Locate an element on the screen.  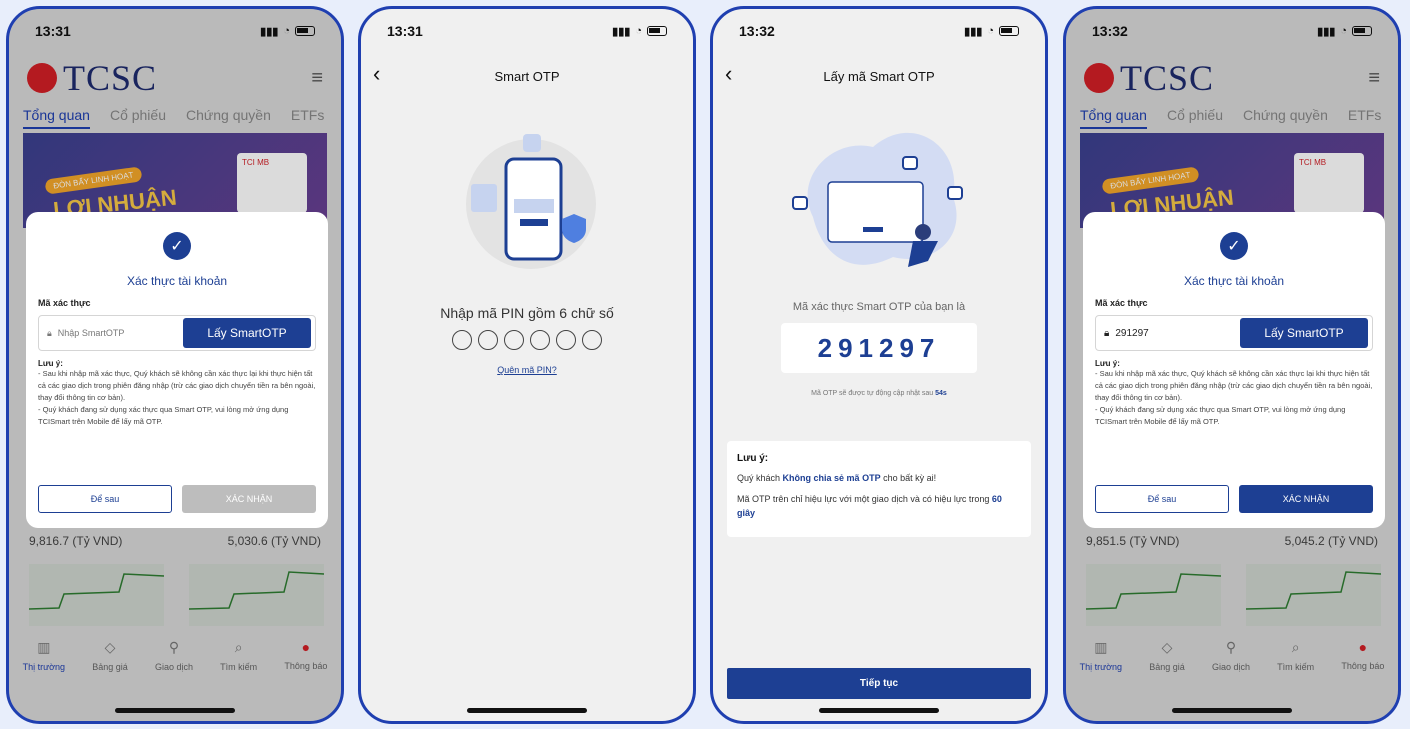
confirm-button: XÁC NHẬN is located at coordinates (1306, 499).